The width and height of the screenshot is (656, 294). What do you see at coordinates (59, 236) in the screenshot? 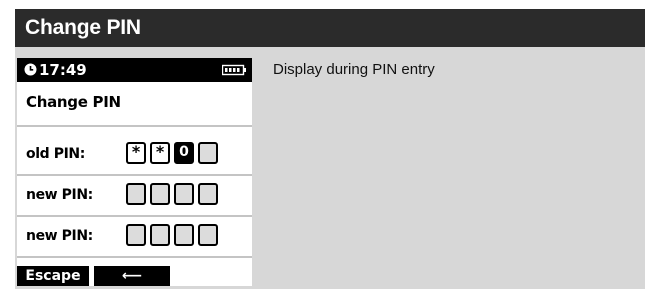
I see `confirm-pin-label: new PIN:` at bounding box center [59, 236].